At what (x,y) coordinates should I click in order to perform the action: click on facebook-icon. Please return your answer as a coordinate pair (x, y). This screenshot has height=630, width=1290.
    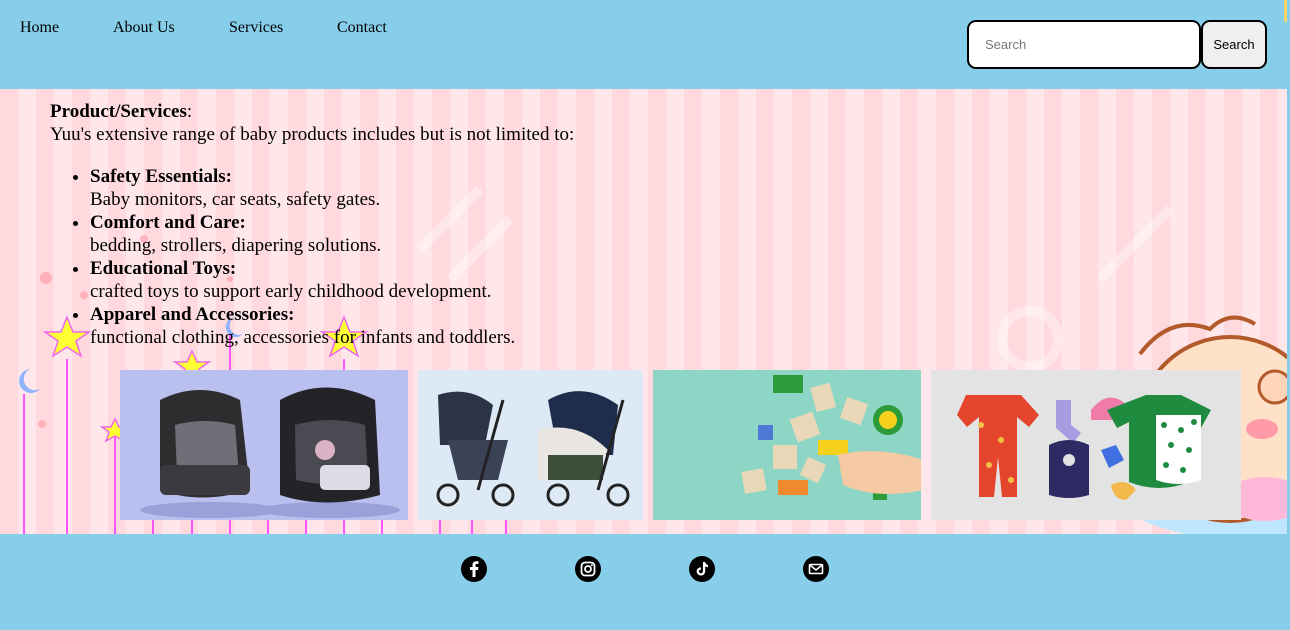
    Looking at the image, I should click on (474, 569).